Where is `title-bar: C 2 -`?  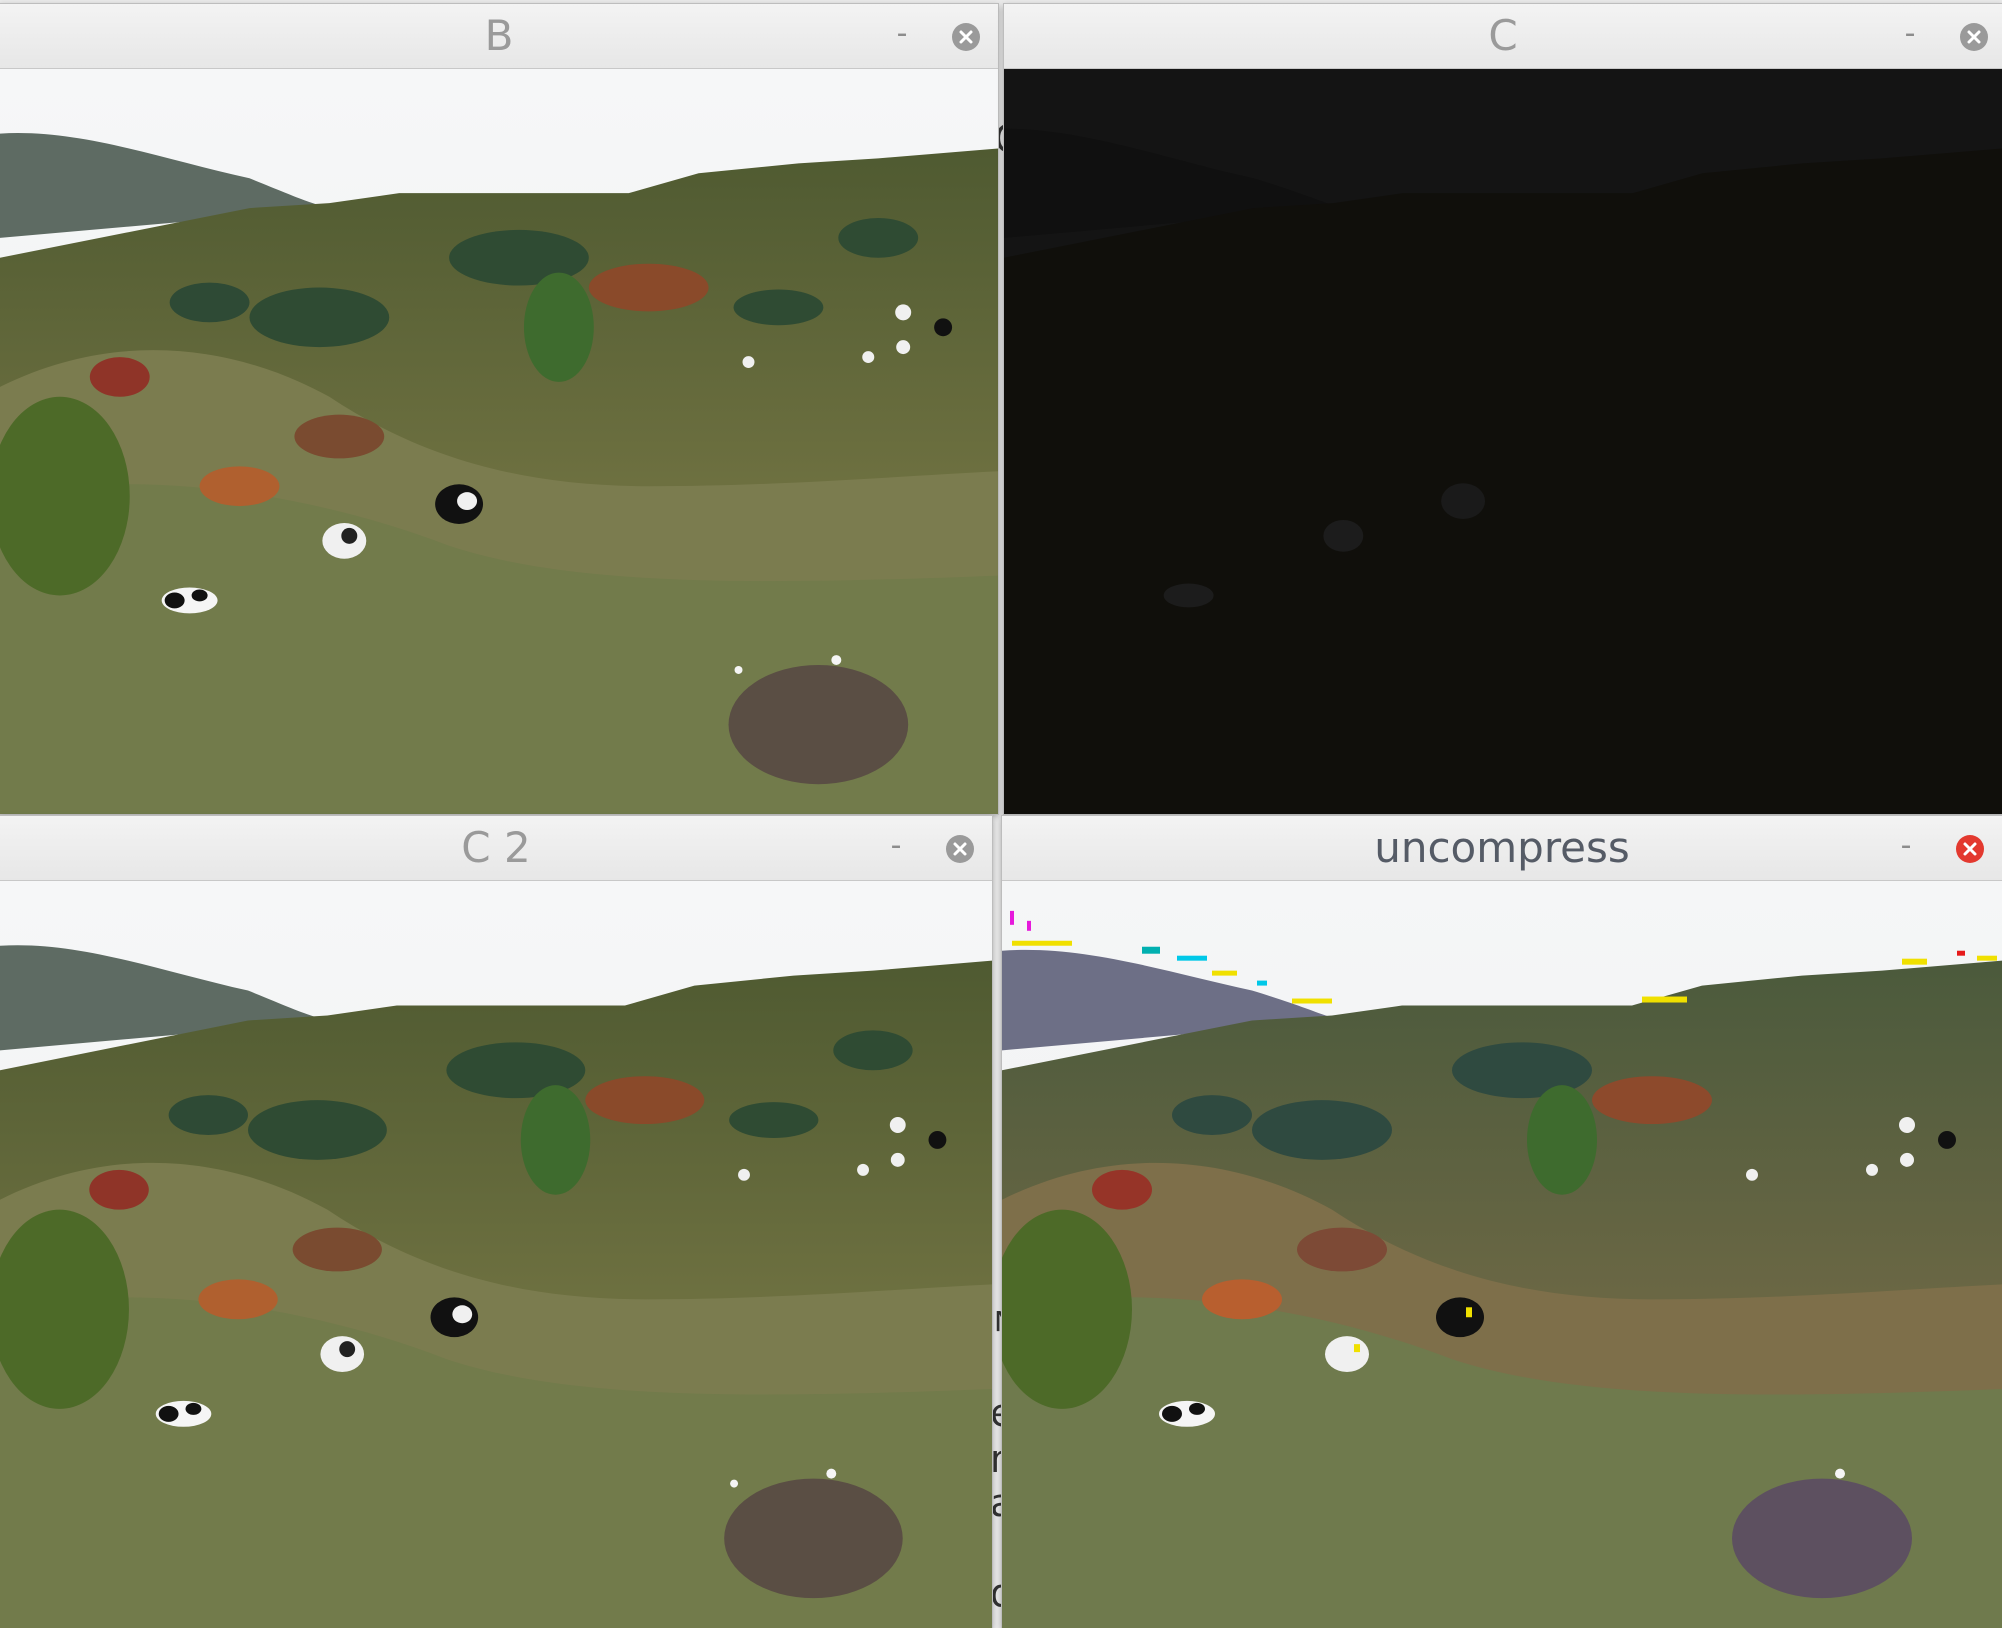
title-bar: C 2 - is located at coordinates (496, 848).